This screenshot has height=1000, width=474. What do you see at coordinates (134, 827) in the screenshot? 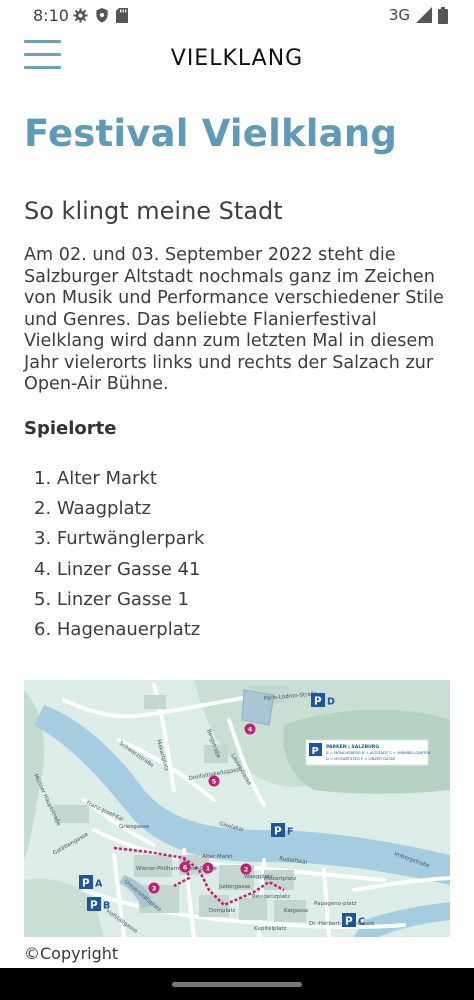
I see `street-label: Griesgasse` at bounding box center [134, 827].